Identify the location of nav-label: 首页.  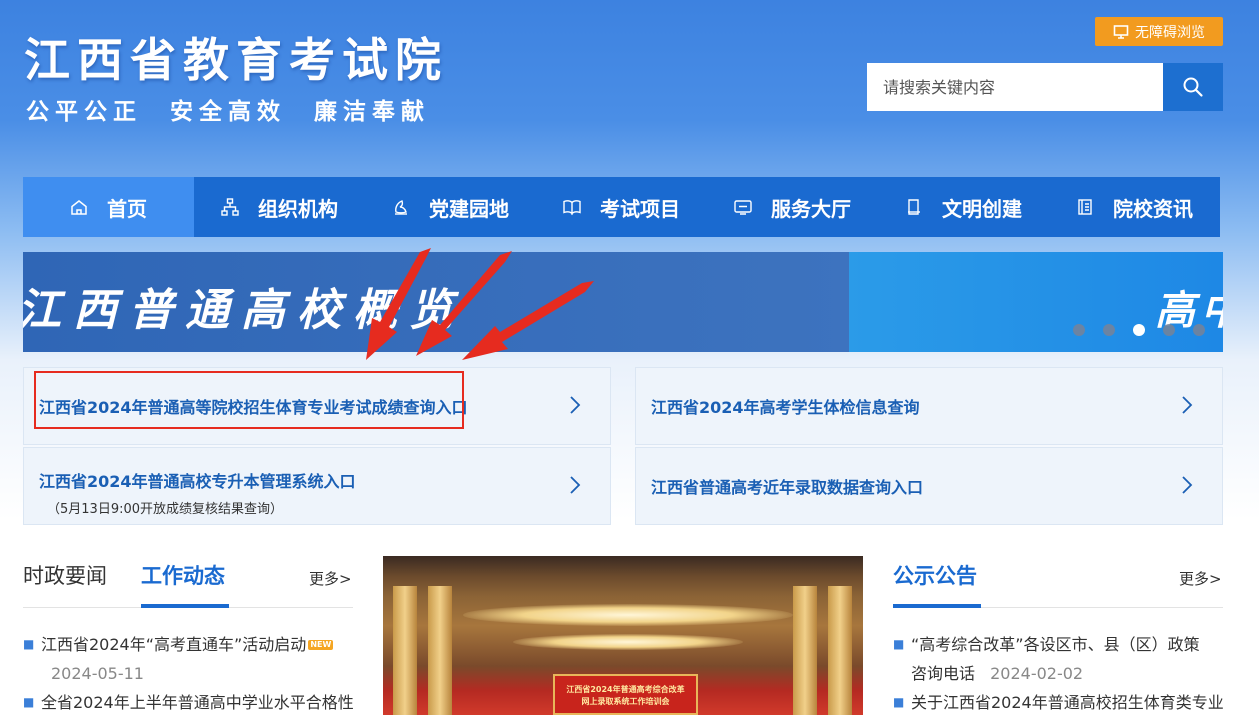
(127, 208).